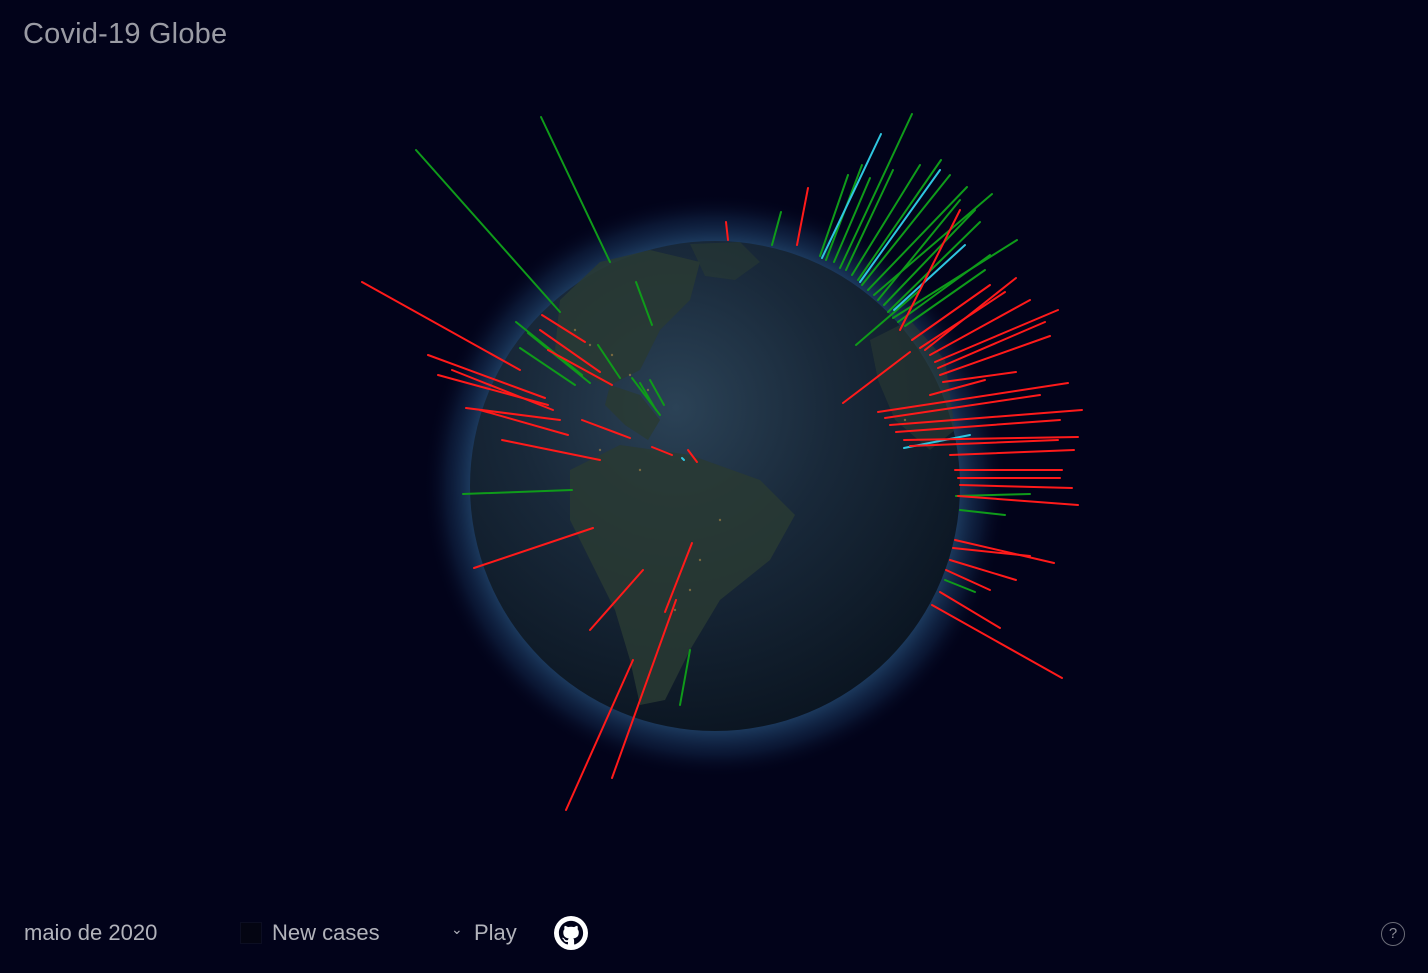  I want to click on github-link, so click(571, 933).